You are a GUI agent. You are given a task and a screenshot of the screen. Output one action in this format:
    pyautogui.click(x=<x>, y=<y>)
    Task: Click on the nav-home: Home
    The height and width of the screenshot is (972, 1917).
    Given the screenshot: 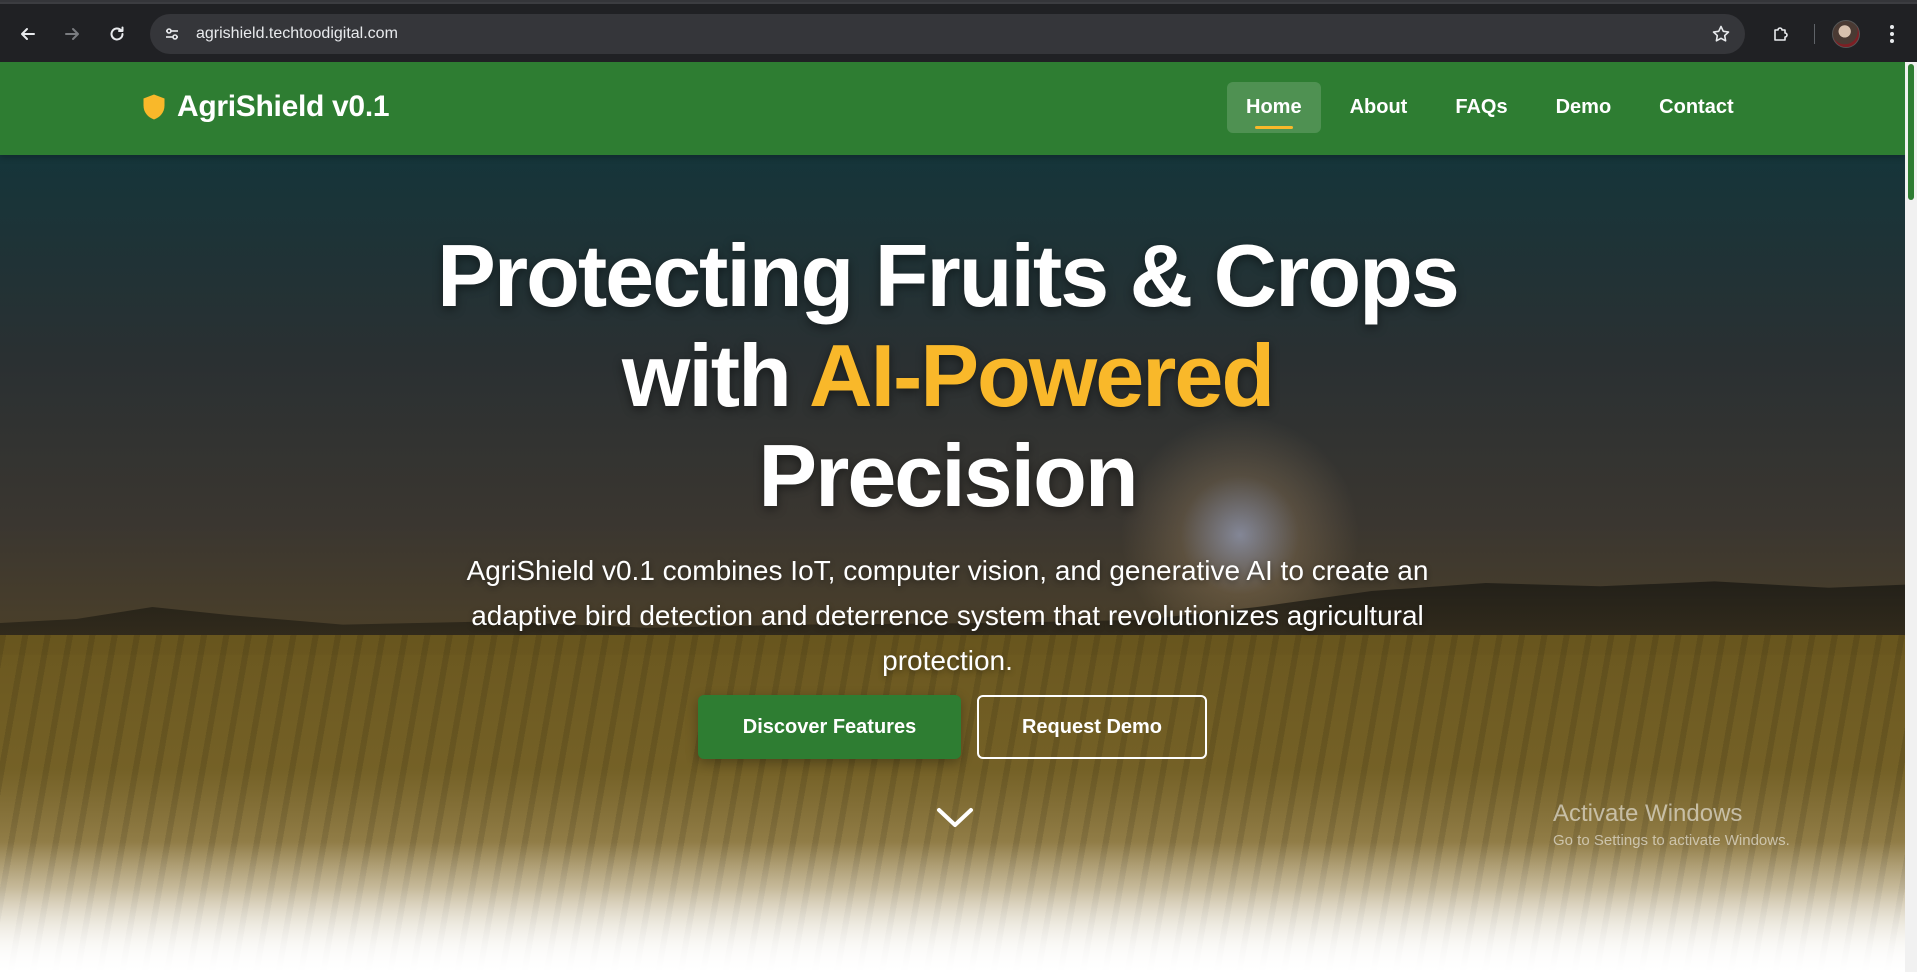 What is the action you would take?
    pyautogui.click(x=1274, y=107)
    